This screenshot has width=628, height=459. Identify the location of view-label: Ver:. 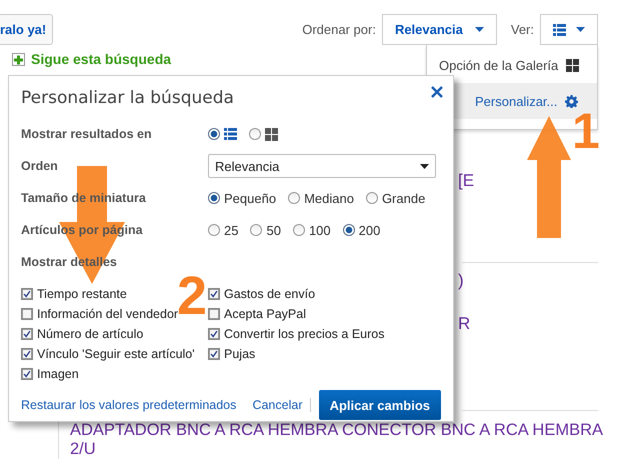
(522, 29).